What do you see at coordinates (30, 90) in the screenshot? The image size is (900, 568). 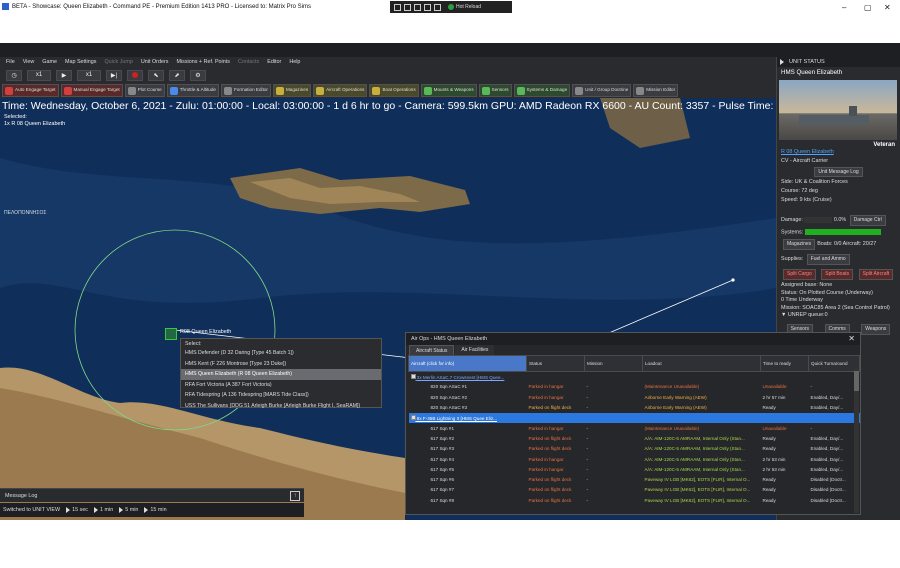 I see `auto-engage-button: Auto Engage Target` at bounding box center [30, 90].